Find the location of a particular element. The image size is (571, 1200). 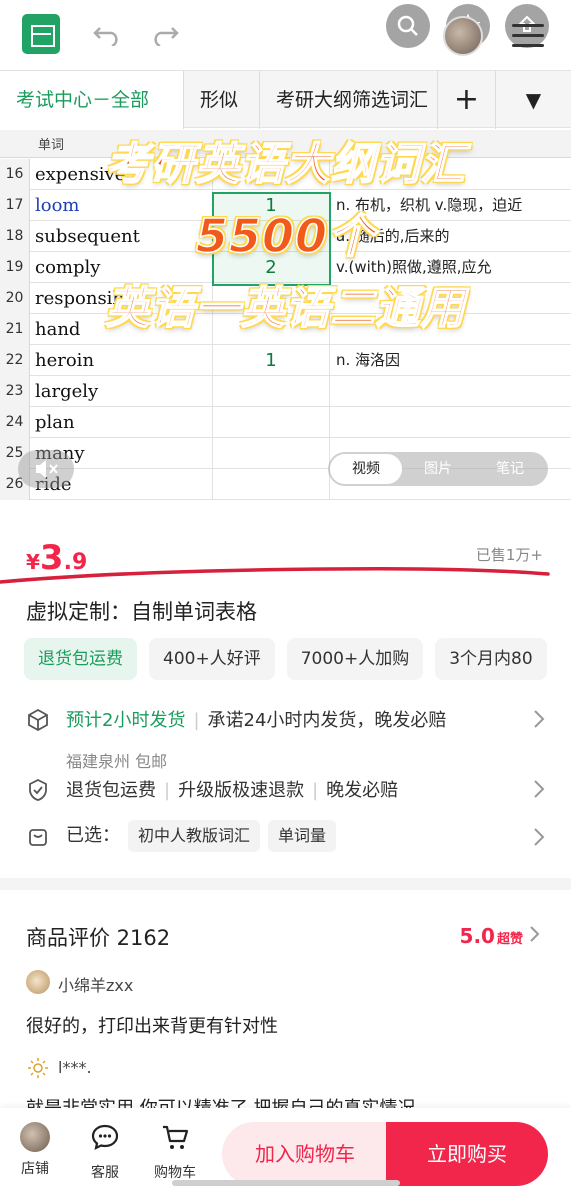

reviewer-name: 小绵羊zxx is located at coordinates (96, 985).